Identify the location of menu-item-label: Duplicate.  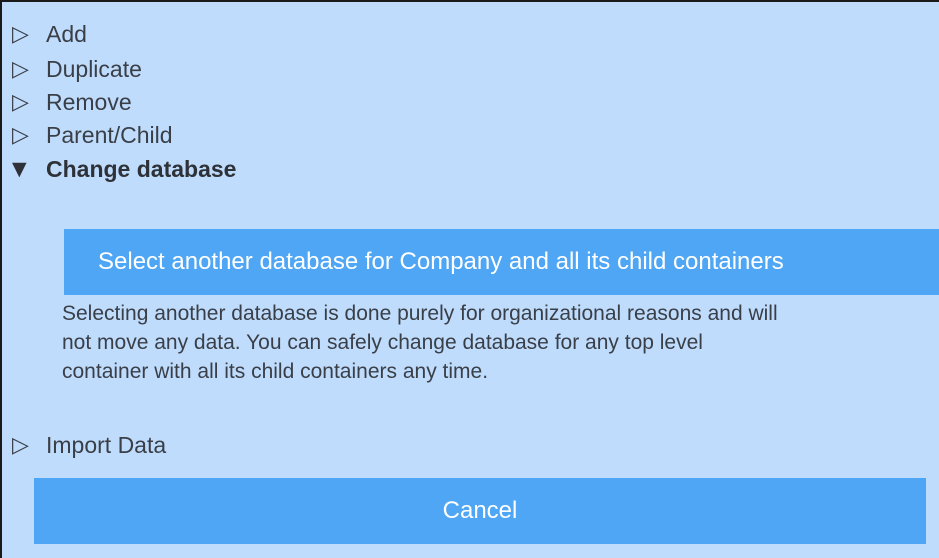
(94, 68).